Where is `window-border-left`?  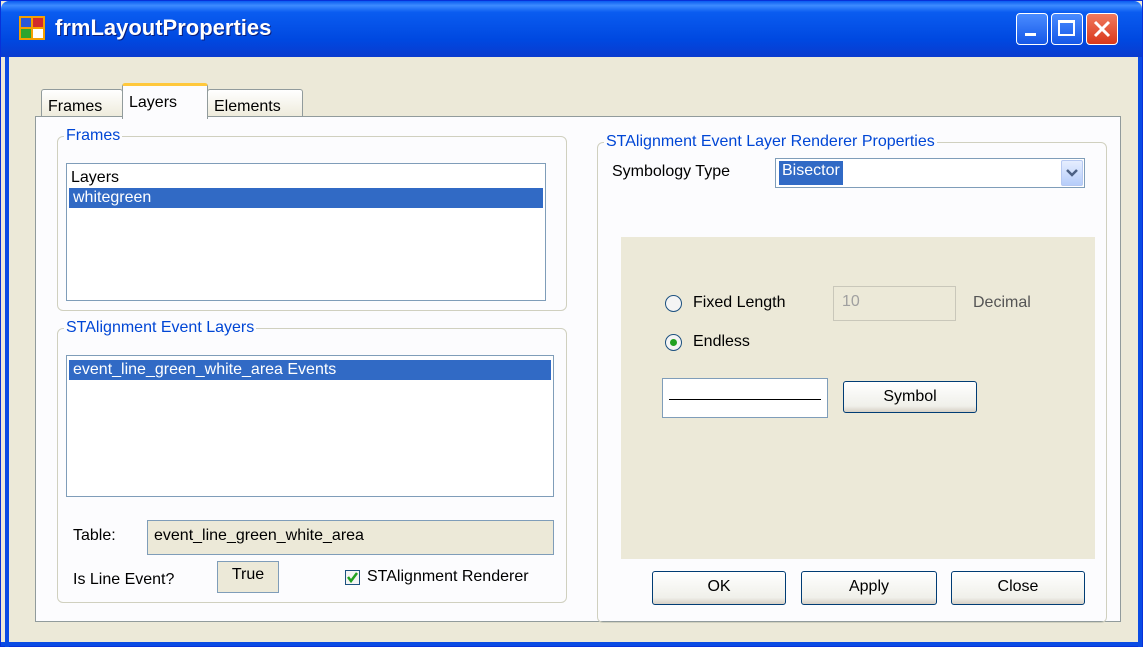 window-border-left is located at coordinates (7, 352).